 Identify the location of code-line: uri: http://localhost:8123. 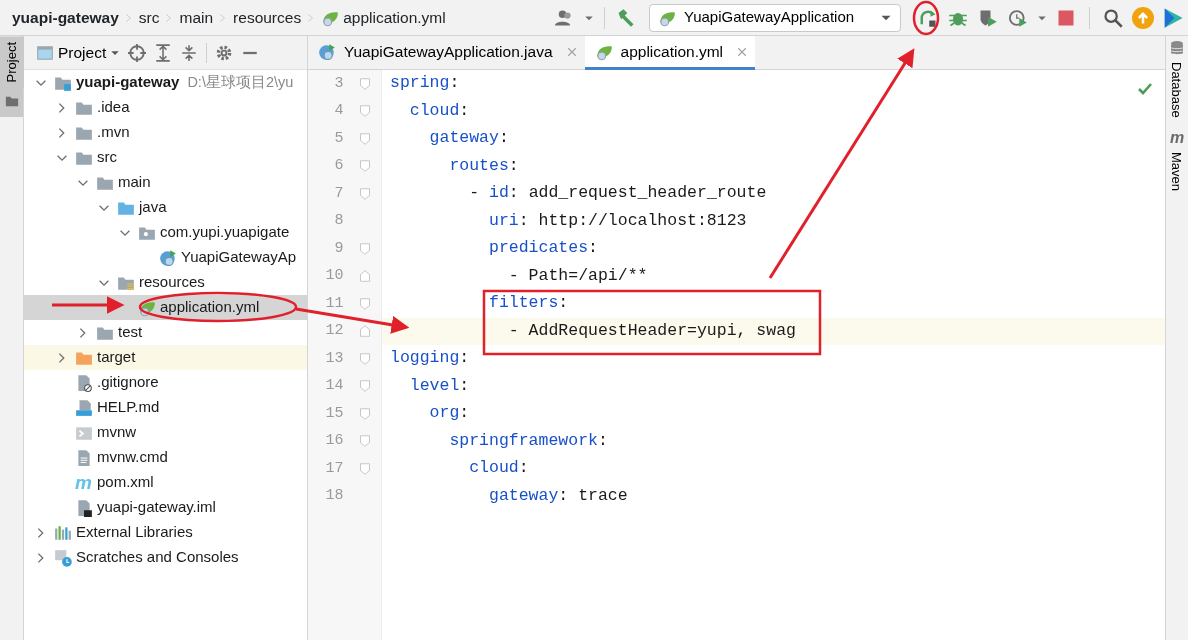
(617, 220).